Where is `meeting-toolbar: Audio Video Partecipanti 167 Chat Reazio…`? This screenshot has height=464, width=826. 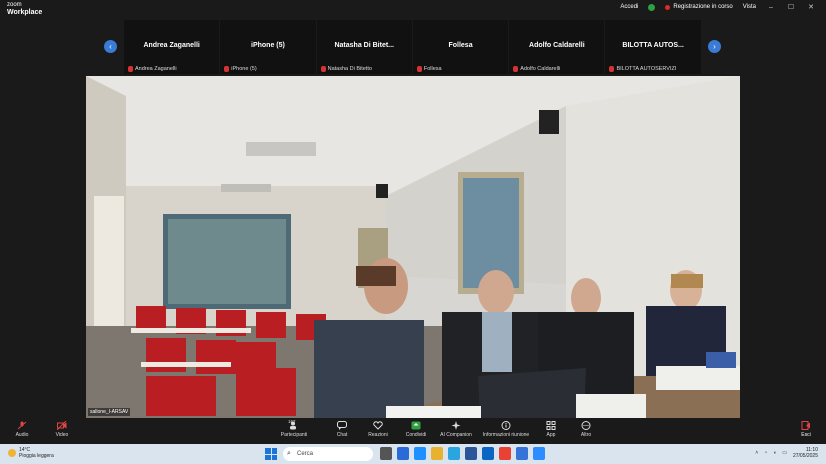 meeting-toolbar: Audio Video Partecipanti 167 Chat Reazio… is located at coordinates (413, 431).